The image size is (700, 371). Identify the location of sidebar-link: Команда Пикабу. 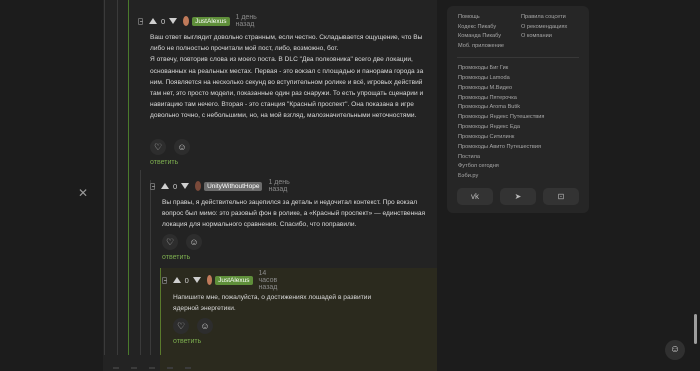
(481, 37).